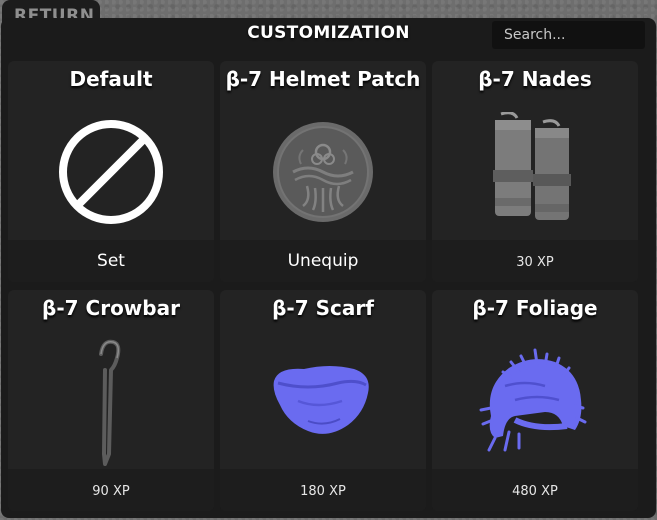  I want to click on item-footer: 180 XP, so click(323, 490).